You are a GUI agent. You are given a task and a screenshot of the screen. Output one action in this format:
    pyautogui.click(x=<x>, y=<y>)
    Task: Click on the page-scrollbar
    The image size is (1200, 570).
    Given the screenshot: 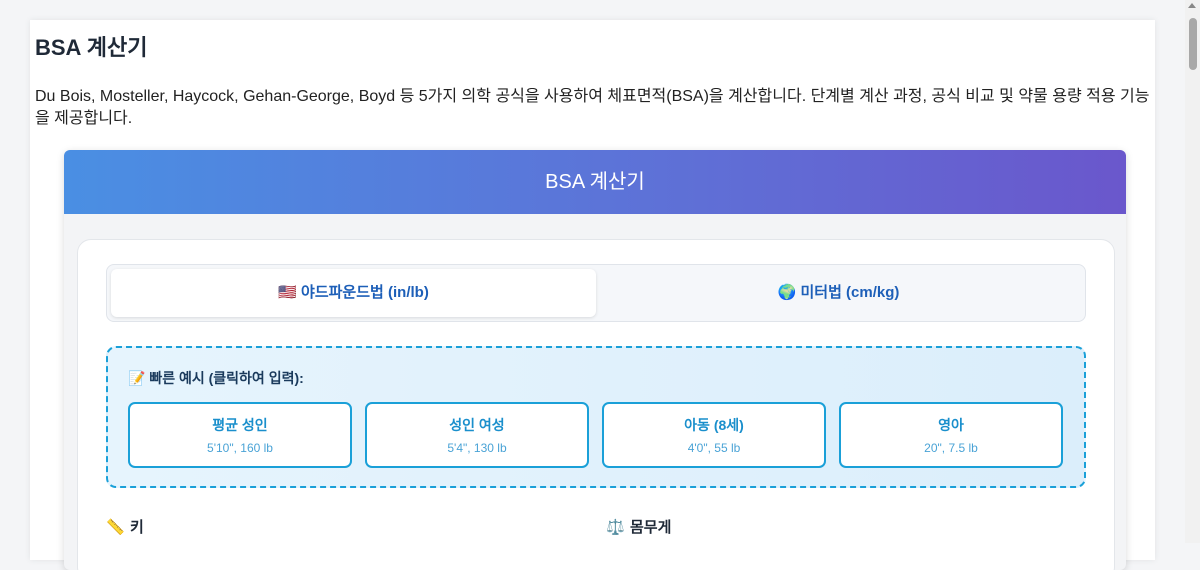 What is the action you would take?
    pyautogui.click(x=1192, y=271)
    